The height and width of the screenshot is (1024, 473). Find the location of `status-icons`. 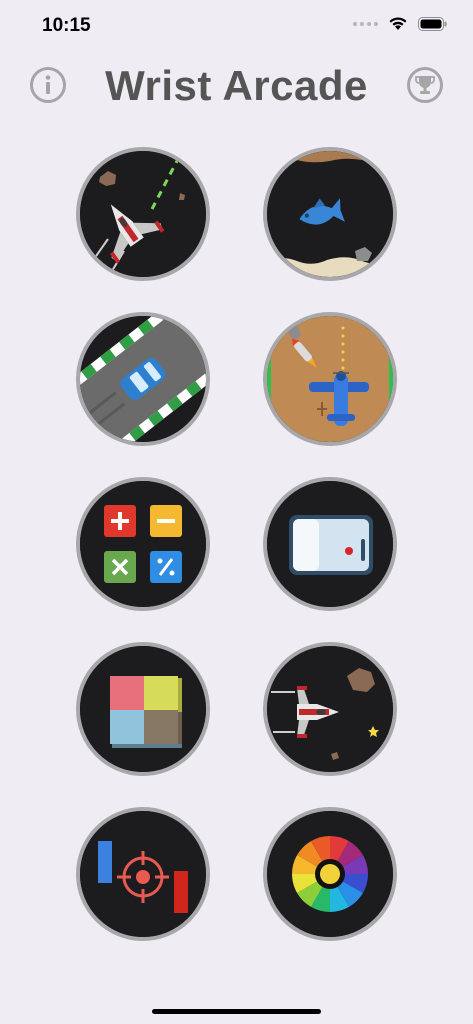

status-icons is located at coordinates (400, 23).